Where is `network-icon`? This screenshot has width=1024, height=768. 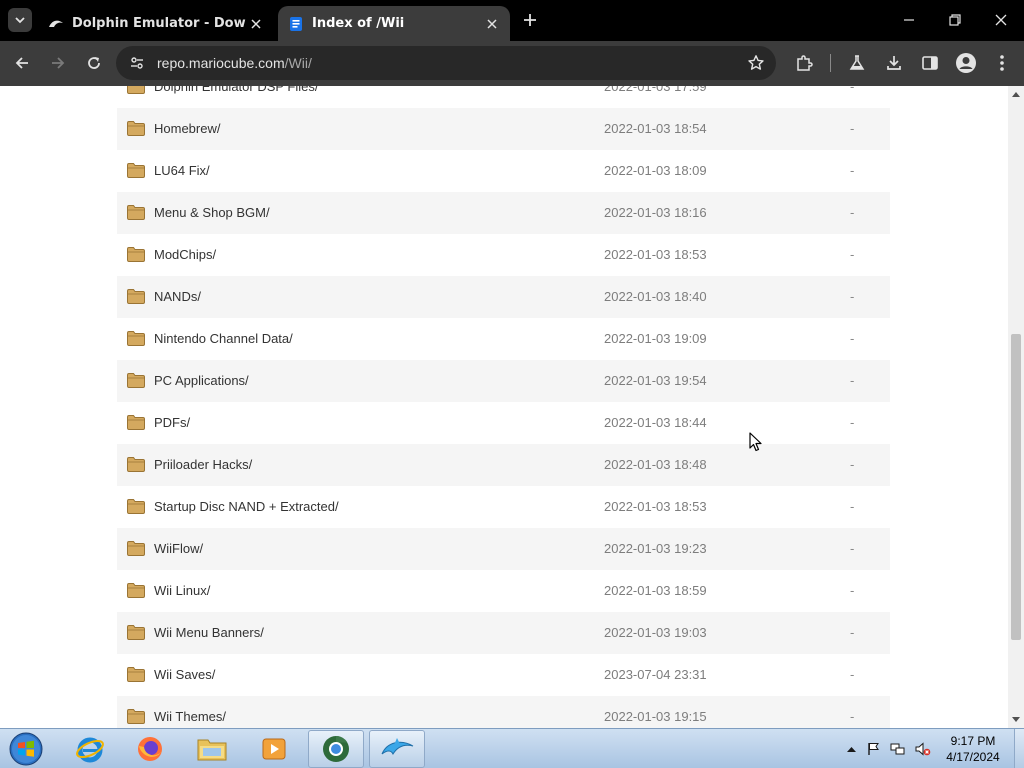
network-icon is located at coordinates (898, 749).